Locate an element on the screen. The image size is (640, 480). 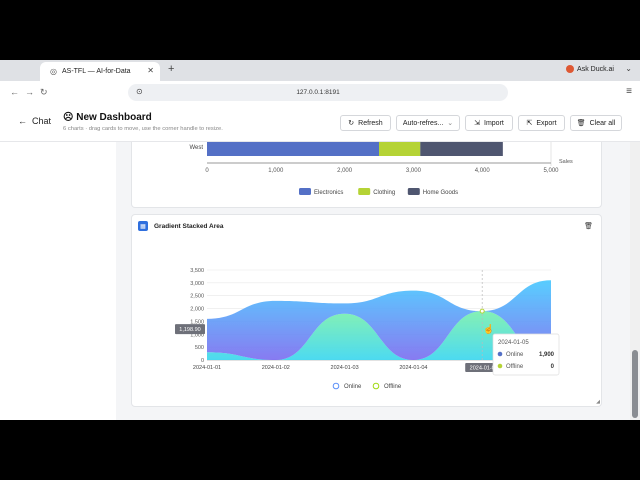
x-tick-label: 2024-01-02 is located at coordinates (276, 368).